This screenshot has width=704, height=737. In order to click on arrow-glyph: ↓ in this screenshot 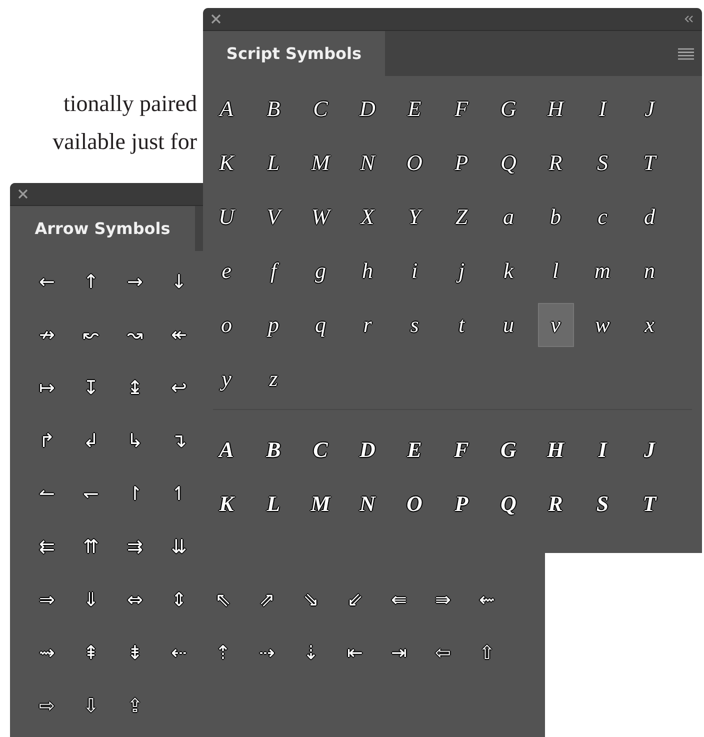, I will do `click(179, 281)`.